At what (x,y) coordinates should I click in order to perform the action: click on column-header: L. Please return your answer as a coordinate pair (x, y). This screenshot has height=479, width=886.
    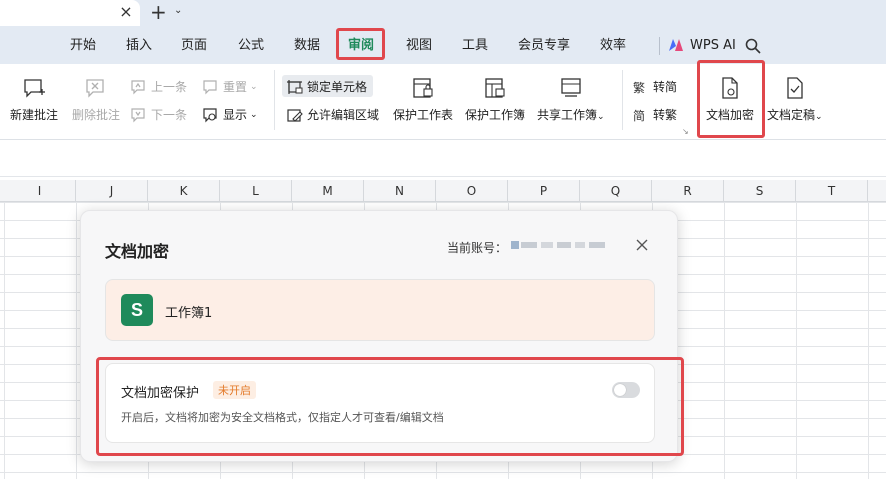
    Looking at the image, I should click on (256, 191).